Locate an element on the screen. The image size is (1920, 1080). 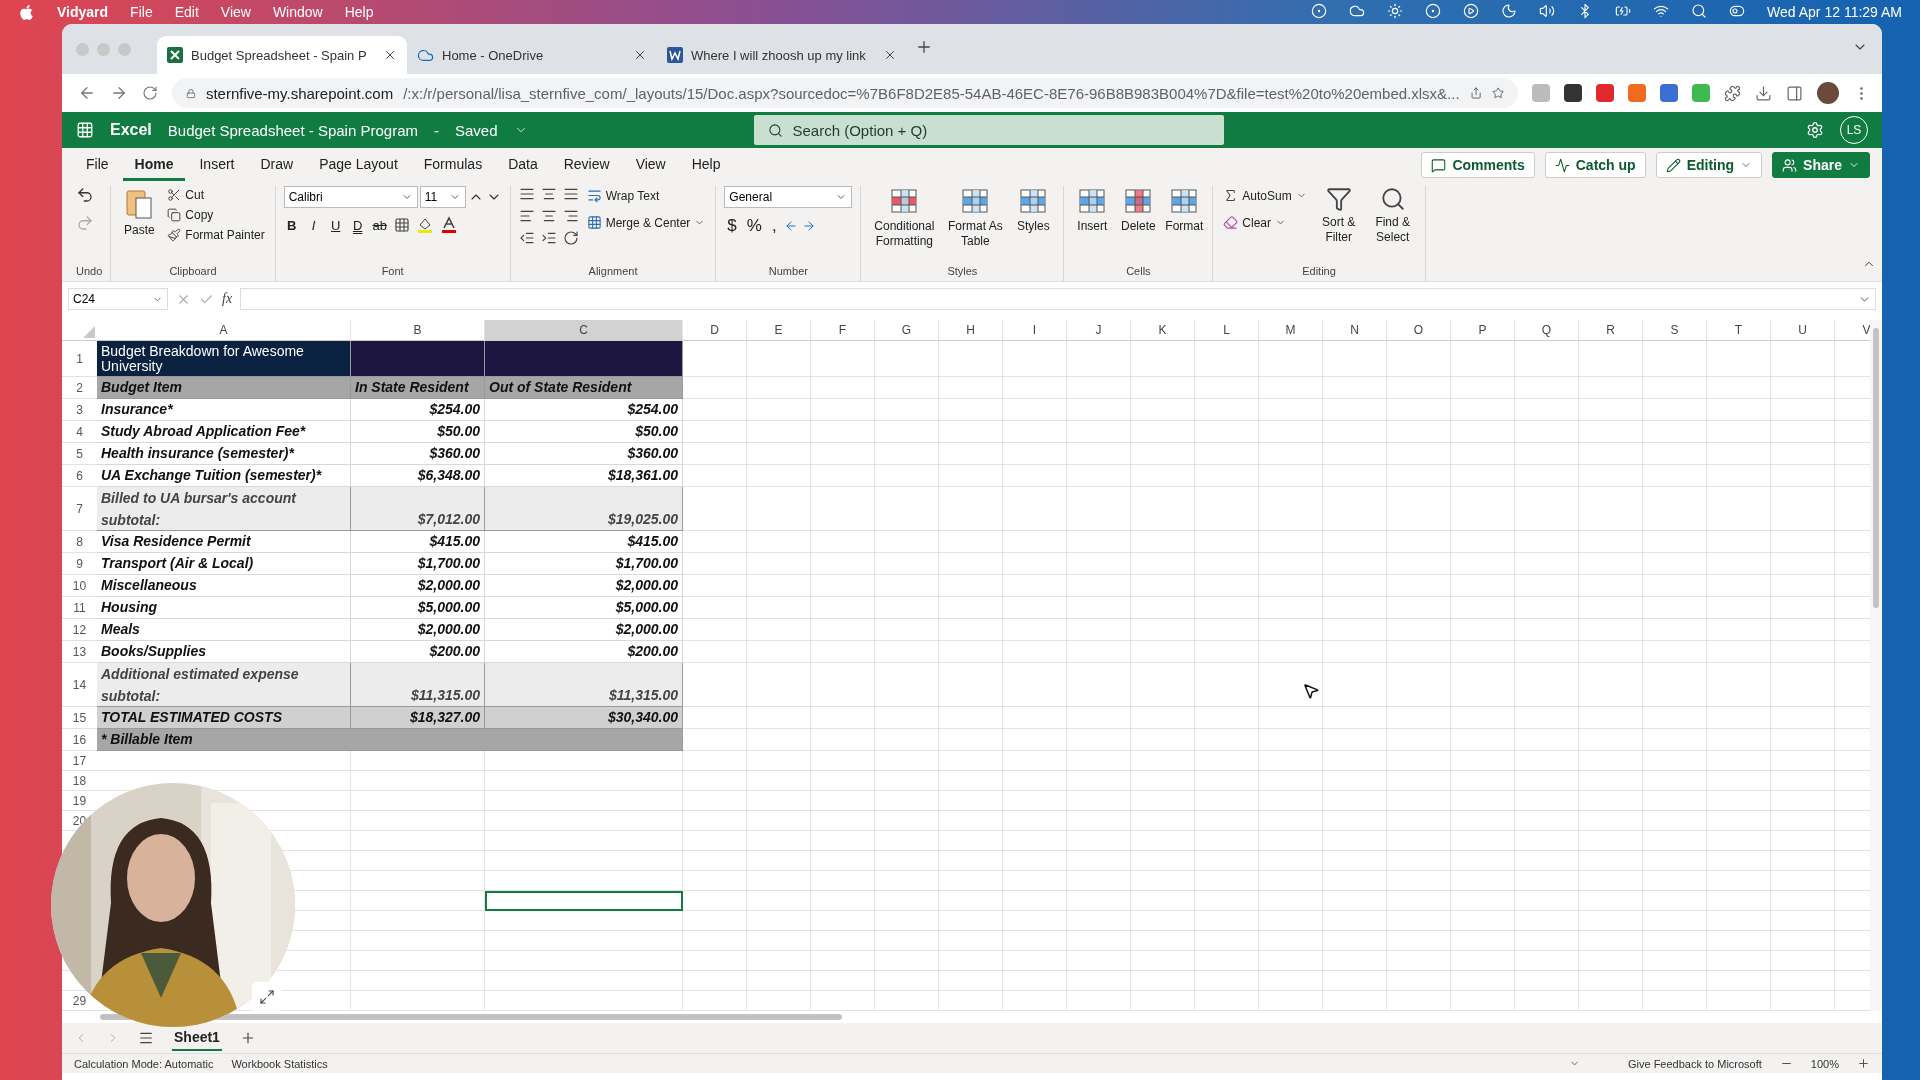
volume-icon is located at coordinates (1547, 10).